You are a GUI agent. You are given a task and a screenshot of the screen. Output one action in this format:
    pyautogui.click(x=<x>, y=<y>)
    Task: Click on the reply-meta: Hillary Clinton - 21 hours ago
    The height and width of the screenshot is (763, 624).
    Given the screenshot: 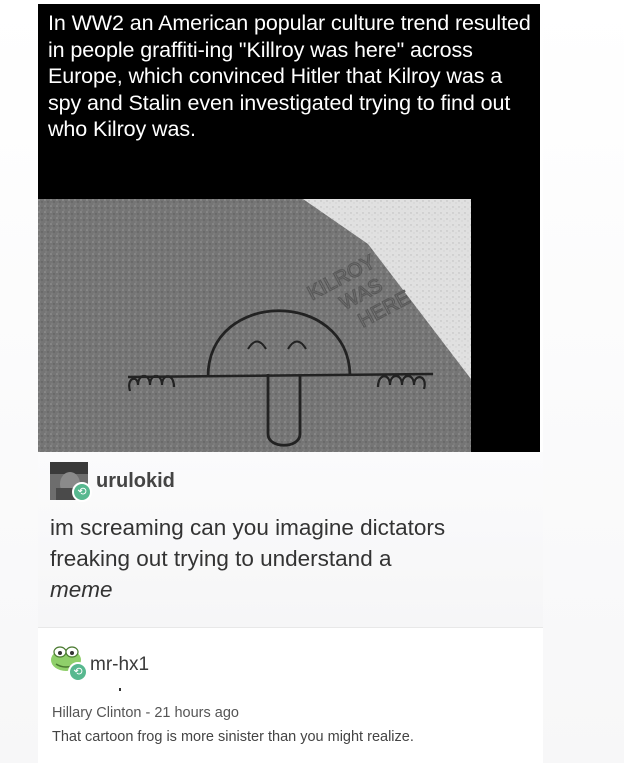 What is the action you would take?
    pyautogui.click(x=145, y=713)
    